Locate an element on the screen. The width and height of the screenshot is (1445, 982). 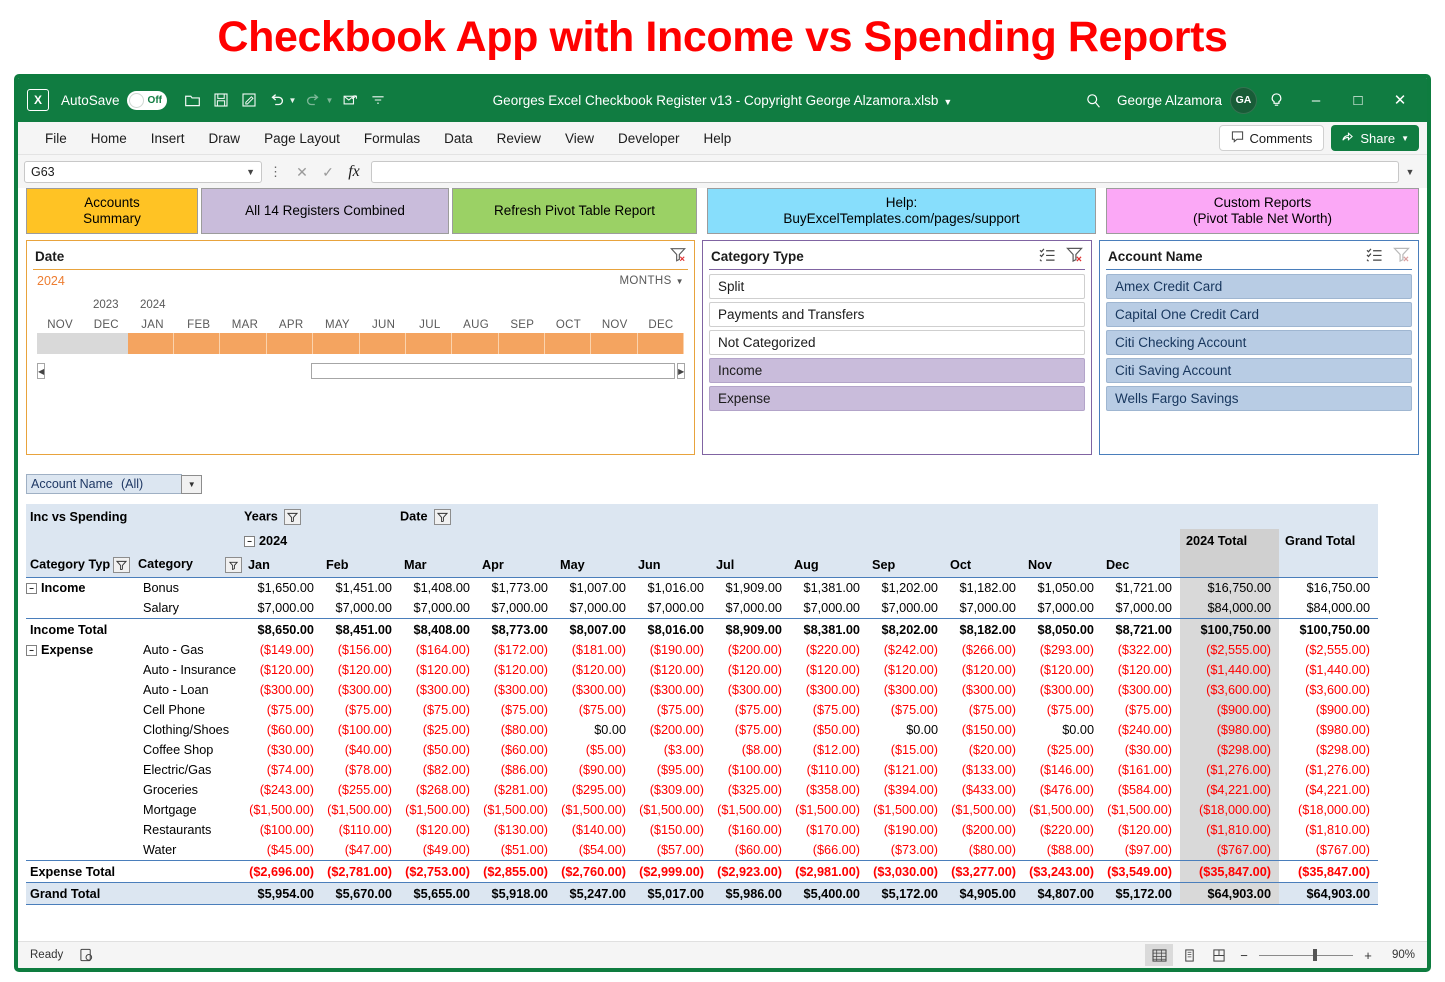
fx-icon: fx is located at coordinates (354, 172).